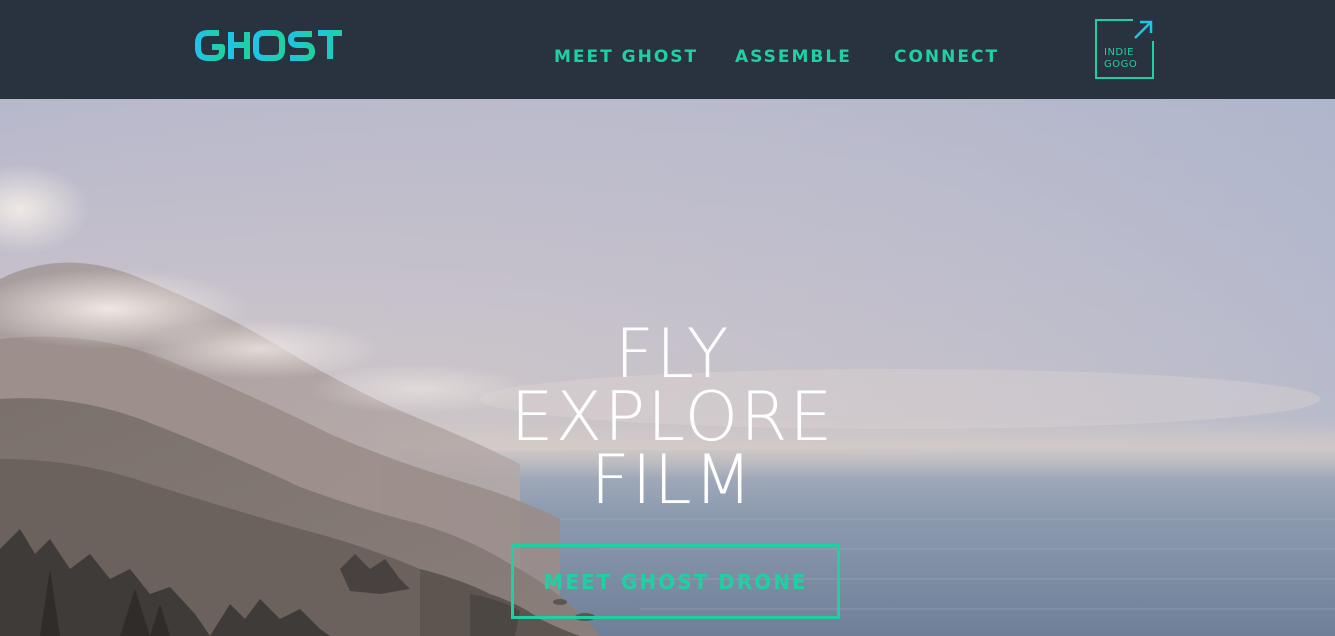 The height and width of the screenshot is (636, 1335). What do you see at coordinates (1143, 29) in the screenshot?
I see `arrow-up-right-icon` at bounding box center [1143, 29].